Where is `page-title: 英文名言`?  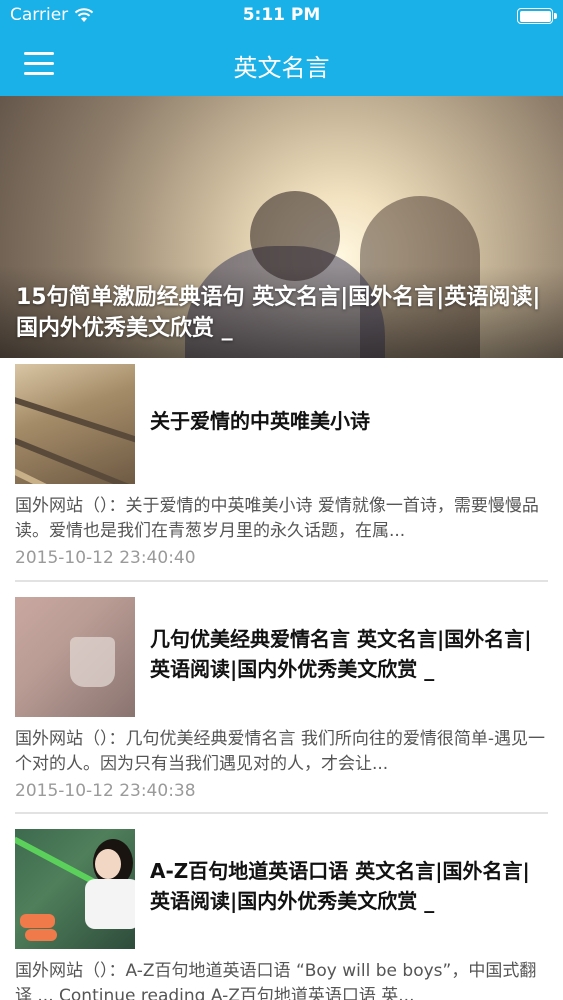 page-title: 英文名言 is located at coordinates (281, 68).